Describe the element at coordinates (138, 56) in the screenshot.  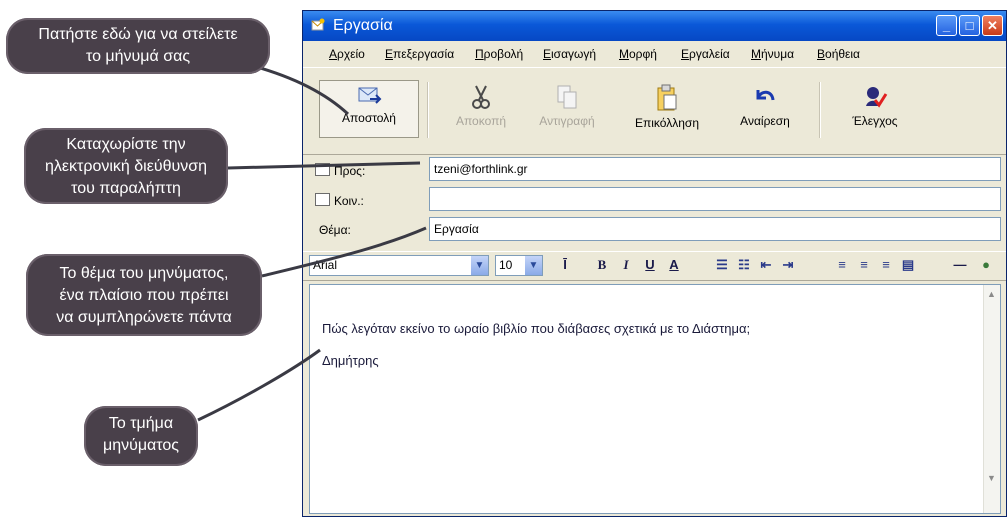
I see `callout-send-line: το μήνυμά σας` at that location.